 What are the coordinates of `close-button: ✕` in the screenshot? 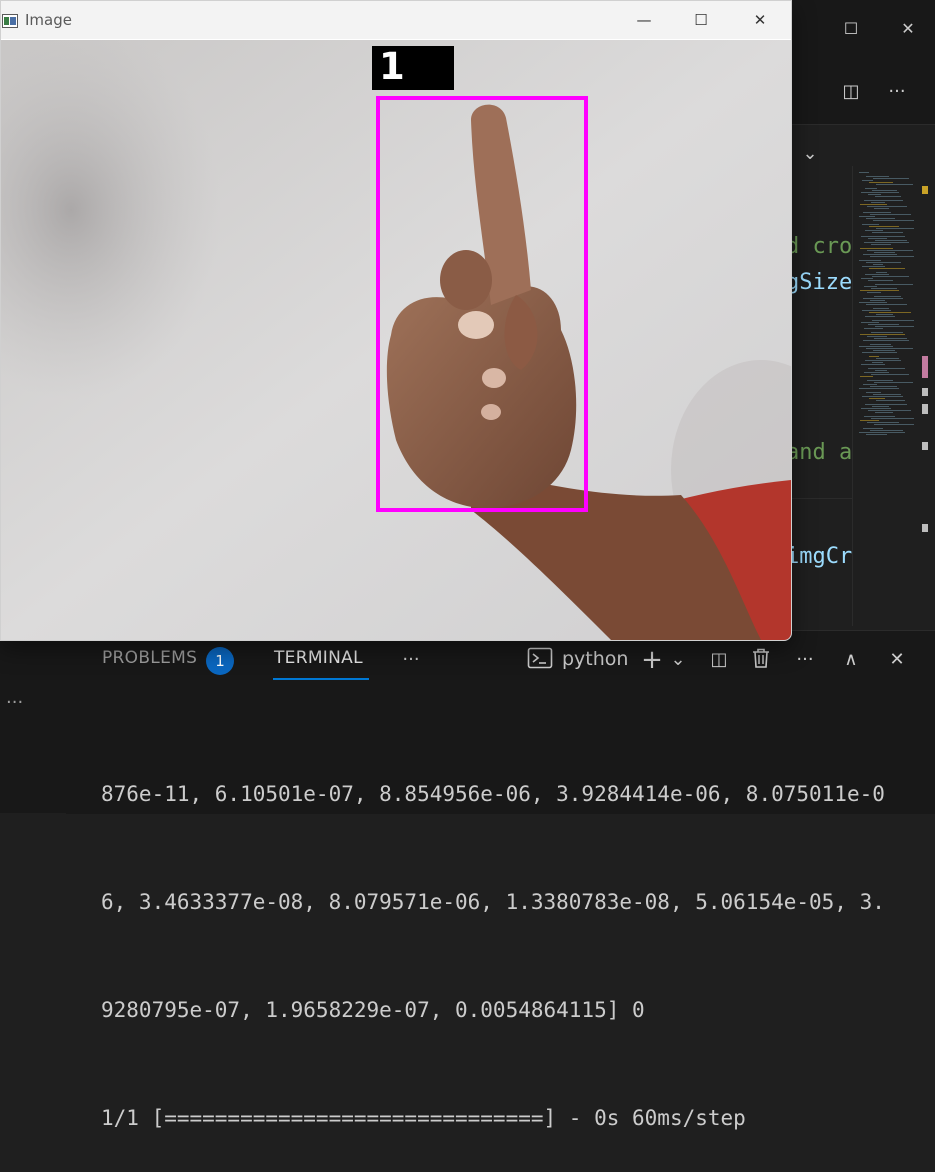 It's located at (760, 20).